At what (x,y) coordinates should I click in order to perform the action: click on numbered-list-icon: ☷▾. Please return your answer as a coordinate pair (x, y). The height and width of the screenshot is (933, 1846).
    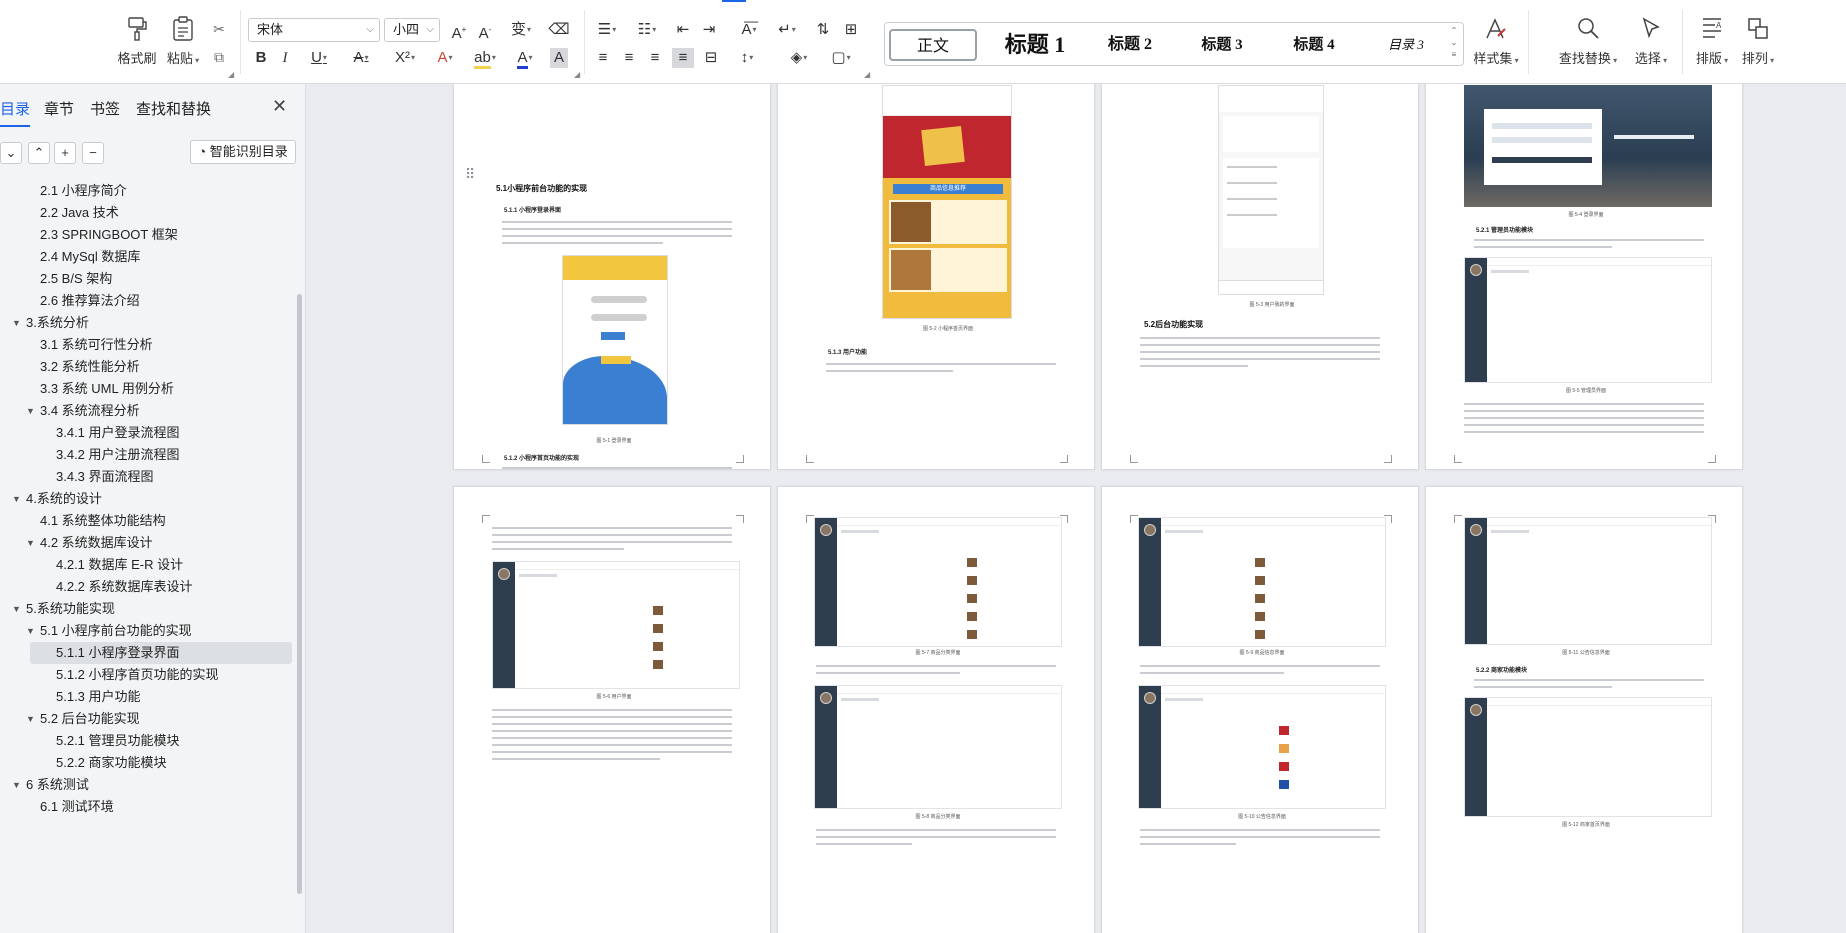
    Looking at the image, I should click on (647, 30).